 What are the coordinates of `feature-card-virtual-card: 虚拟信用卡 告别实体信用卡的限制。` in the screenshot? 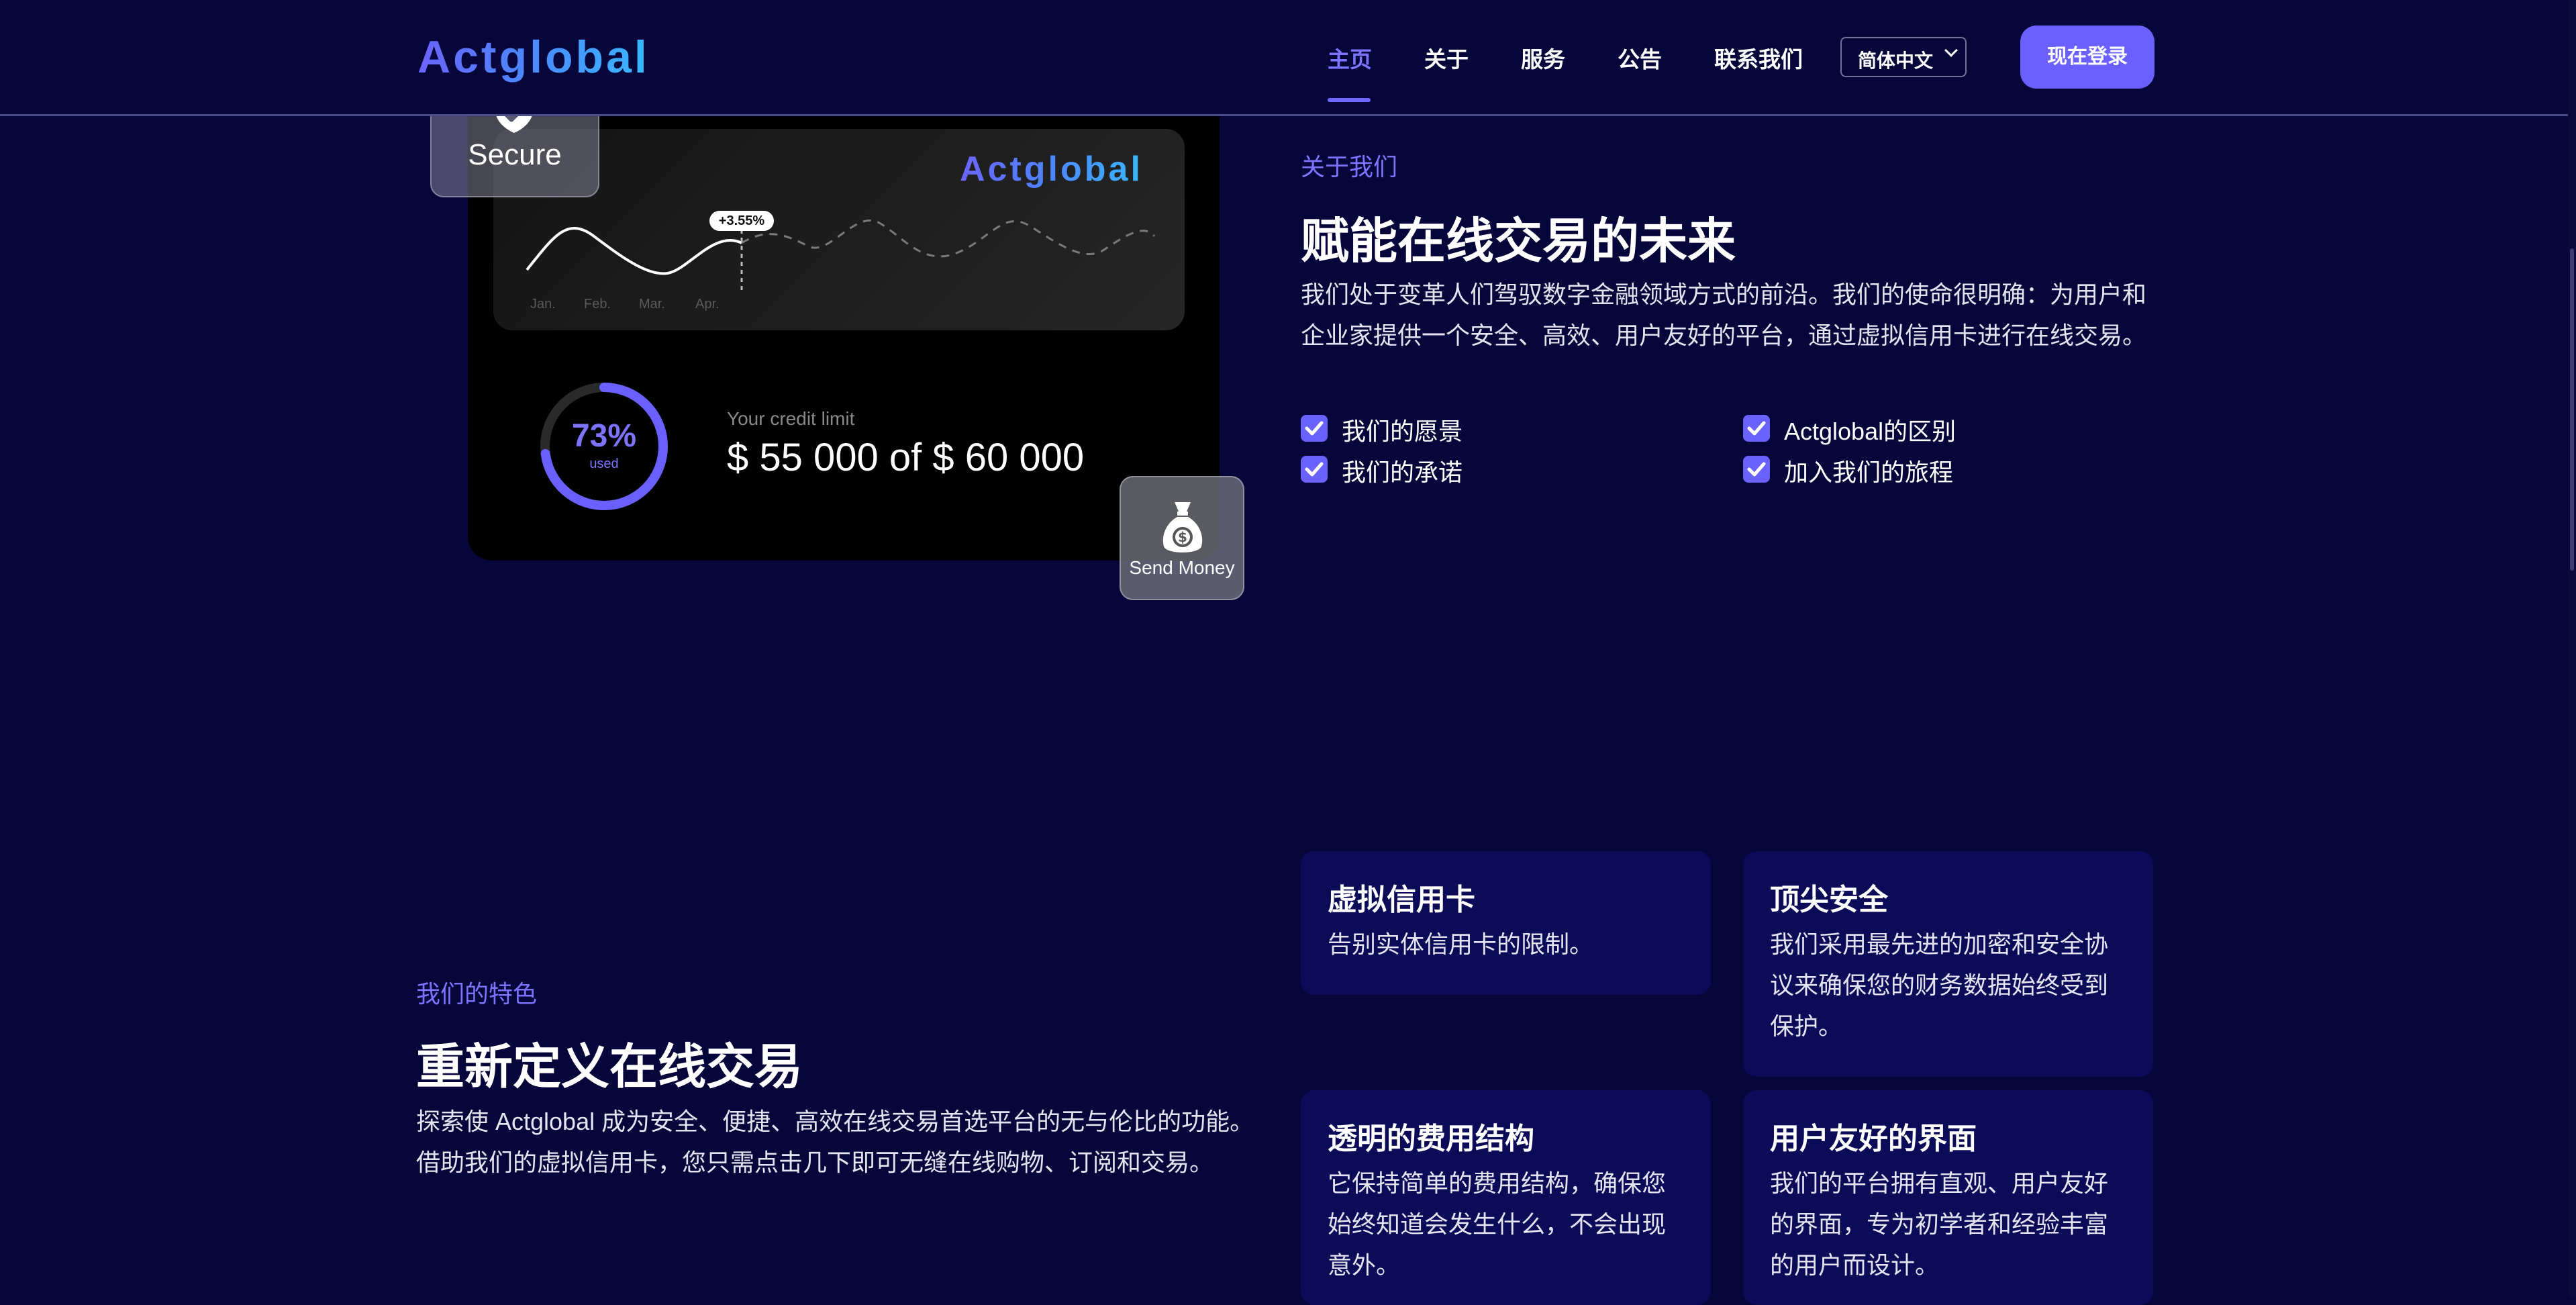 It's located at (1506, 923).